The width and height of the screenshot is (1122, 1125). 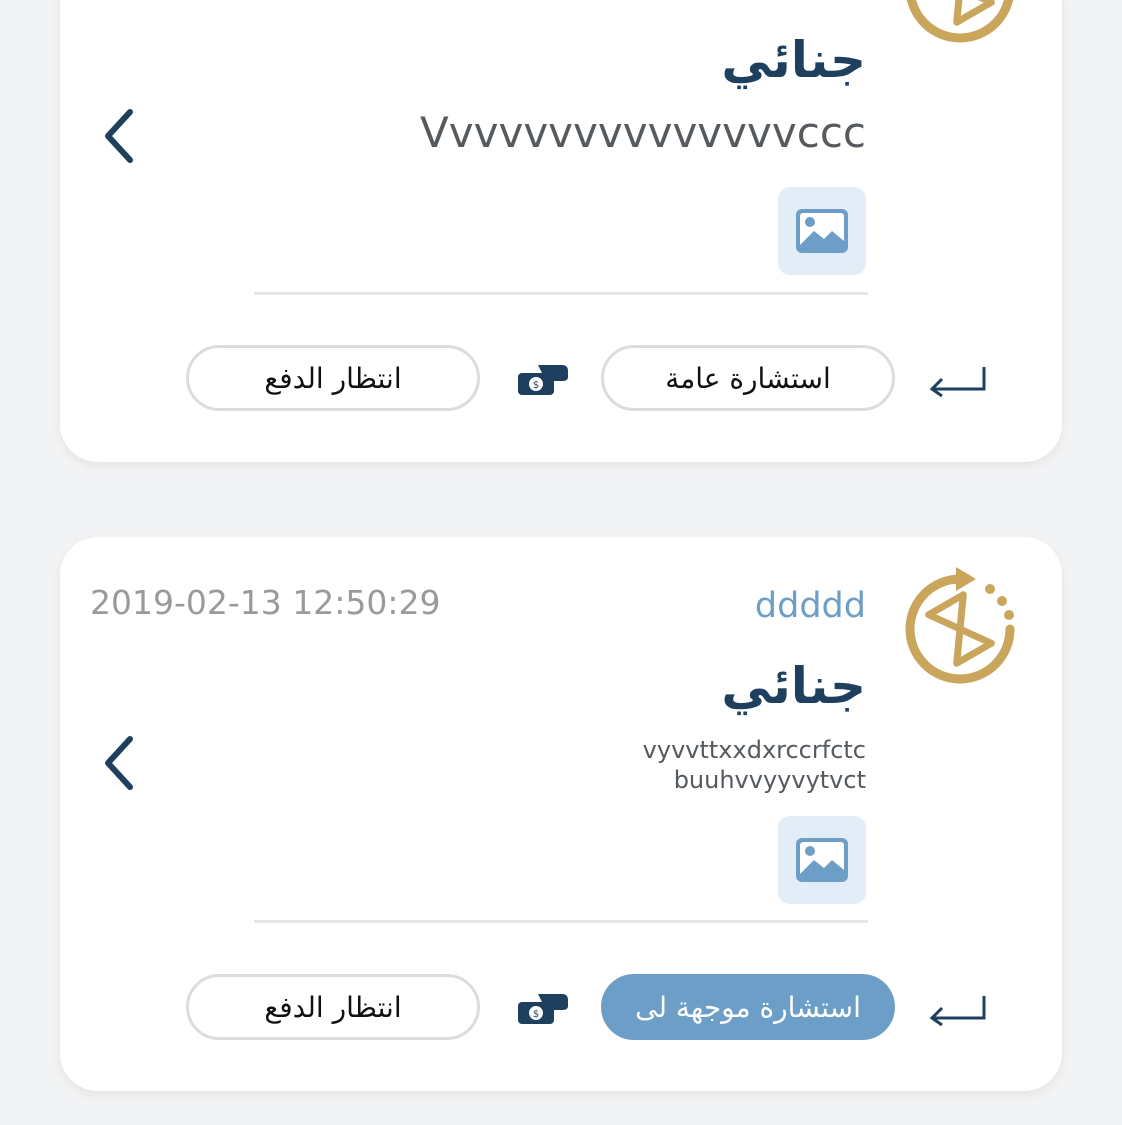 What do you see at coordinates (810, 606) in the screenshot?
I see `sender-name: ddddd` at bounding box center [810, 606].